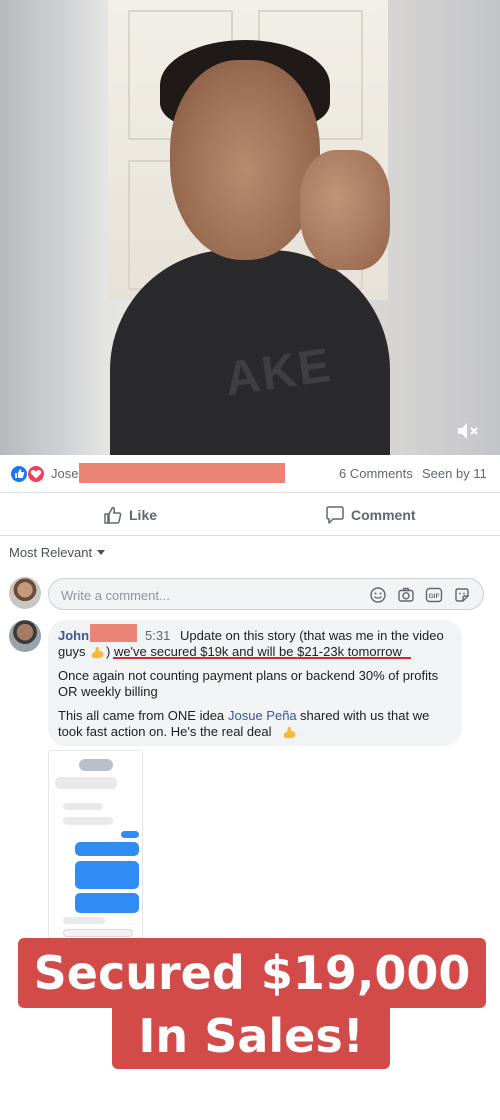 The height and width of the screenshot is (1120, 500). What do you see at coordinates (108, 691) in the screenshot?
I see `comment-text-line: OR weekly billing` at bounding box center [108, 691].